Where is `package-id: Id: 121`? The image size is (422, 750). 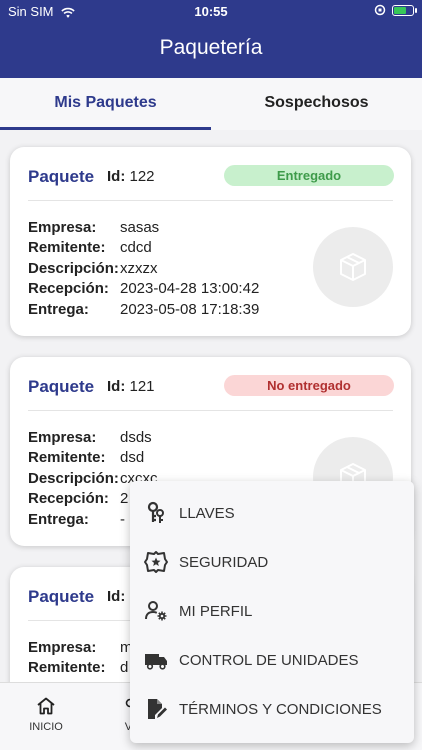
package-id: Id: 121 is located at coordinates (131, 386).